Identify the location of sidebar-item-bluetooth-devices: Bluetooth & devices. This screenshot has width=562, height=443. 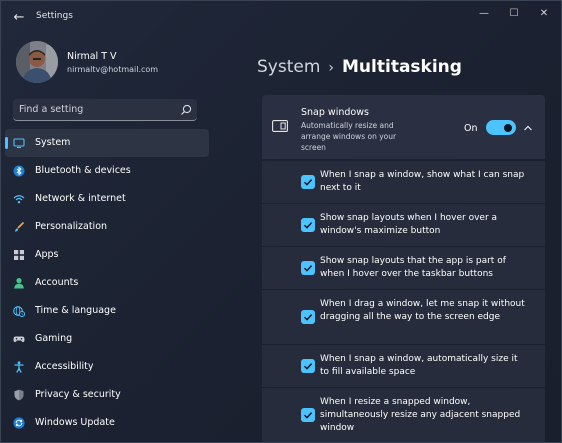
(107, 171).